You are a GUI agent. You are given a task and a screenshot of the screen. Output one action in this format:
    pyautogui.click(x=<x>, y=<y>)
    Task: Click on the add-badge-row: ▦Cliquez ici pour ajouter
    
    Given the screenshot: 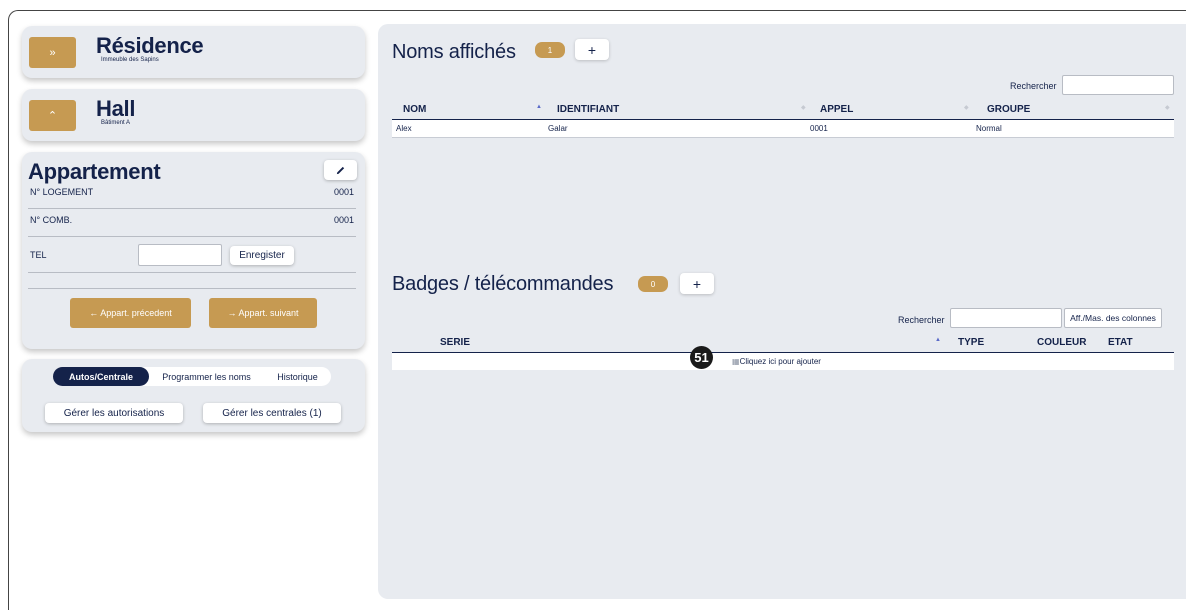 What is the action you would take?
    pyautogui.click(x=783, y=361)
    